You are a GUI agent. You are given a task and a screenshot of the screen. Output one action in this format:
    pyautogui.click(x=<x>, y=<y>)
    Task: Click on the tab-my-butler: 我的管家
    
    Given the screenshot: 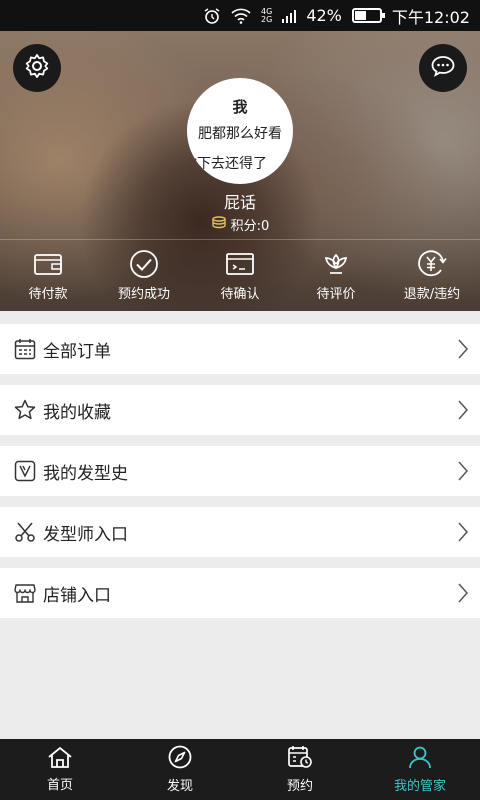 What is the action you would take?
    pyautogui.click(x=420, y=769)
    